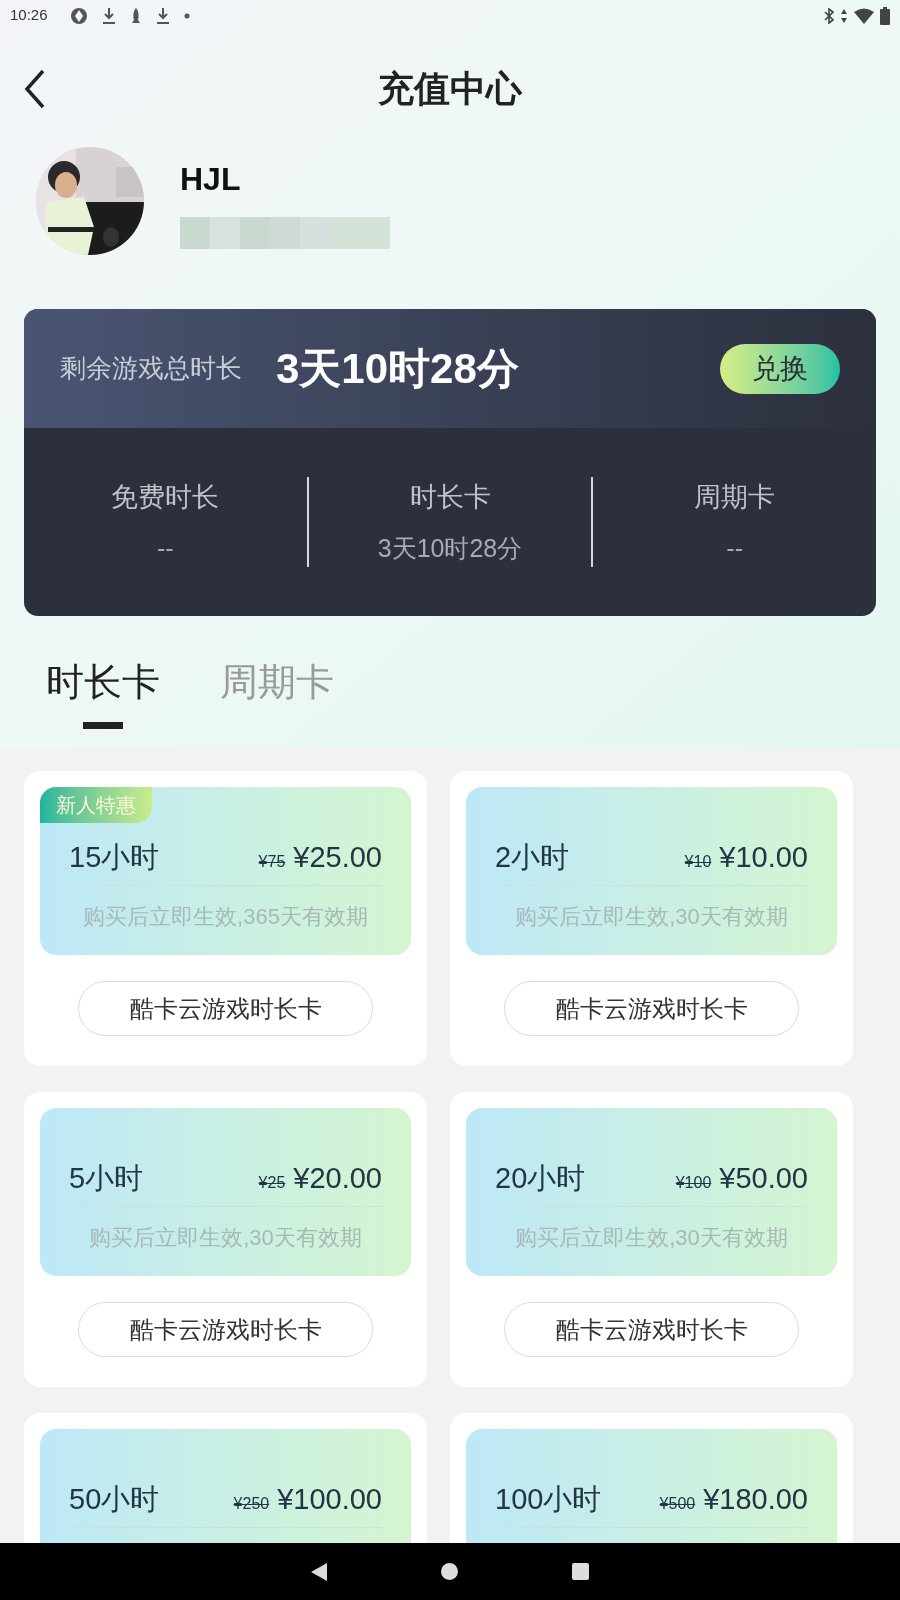 Image resolution: width=900 pixels, height=1600 pixels. I want to click on price: ¥20.00, so click(337, 1178).